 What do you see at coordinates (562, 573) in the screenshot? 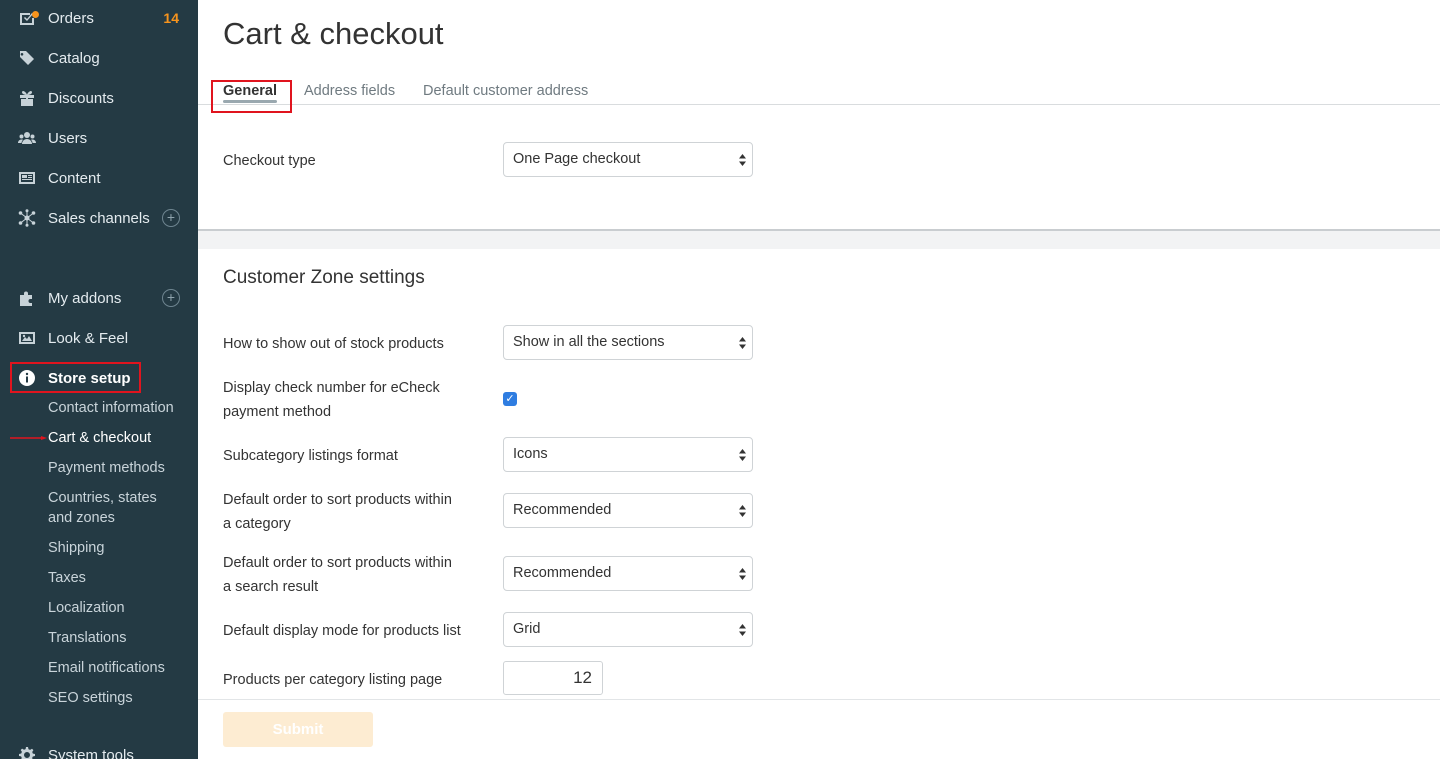
I see `sort-search-value: Recommended` at bounding box center [562, 573].